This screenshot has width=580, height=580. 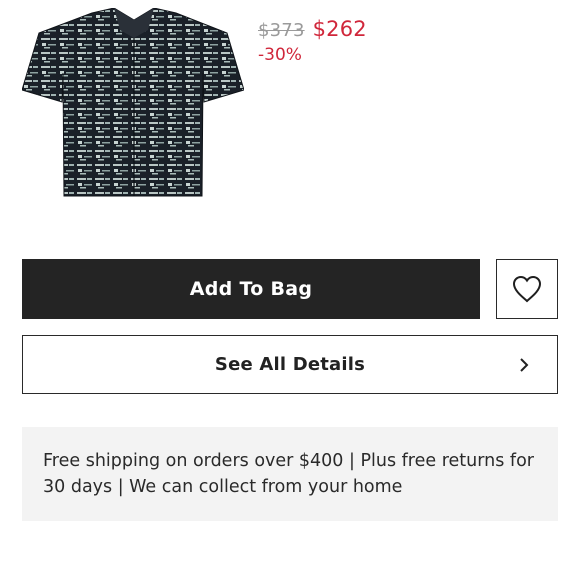 I want to click on heart-icon, so click(x=527, y=289).